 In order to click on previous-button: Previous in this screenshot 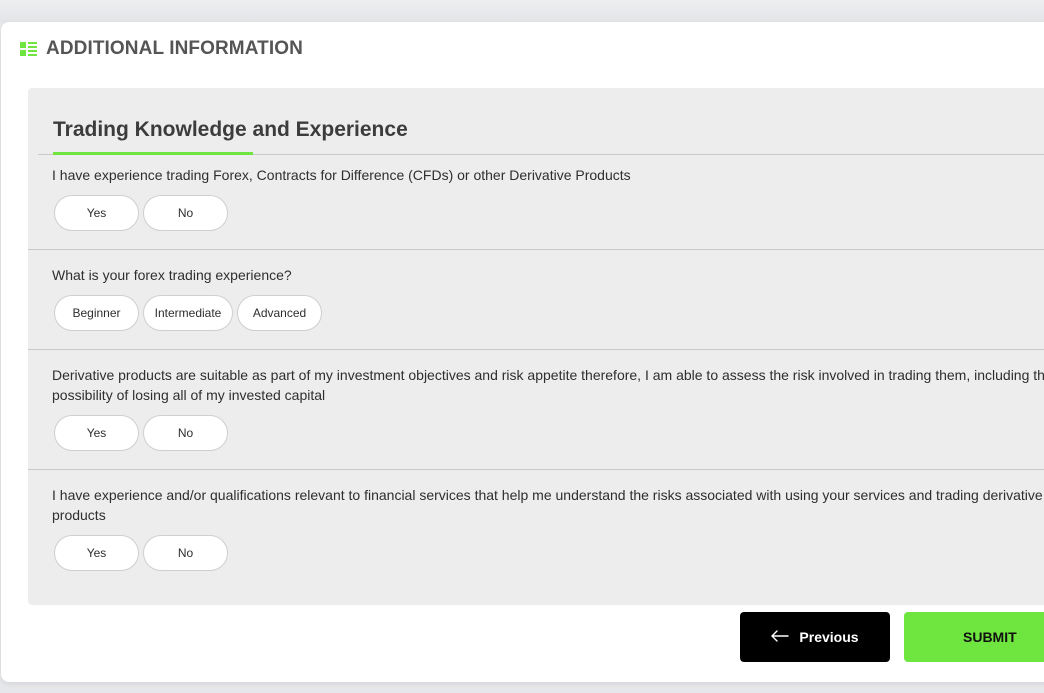, I will do `click(815, 637)`.